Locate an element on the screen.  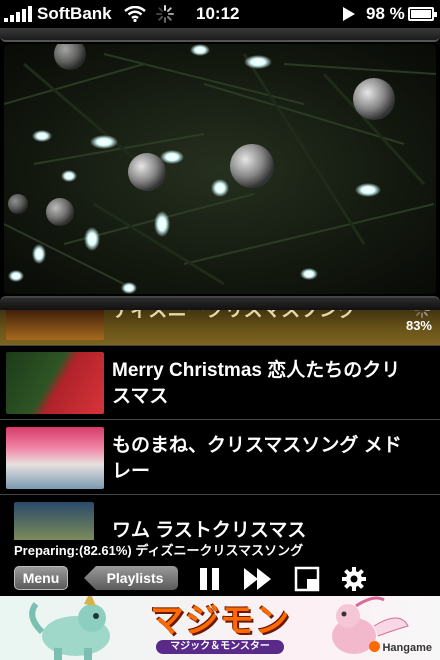
player-toolbar: Menu Playlists is located at coordinates (220, 578).